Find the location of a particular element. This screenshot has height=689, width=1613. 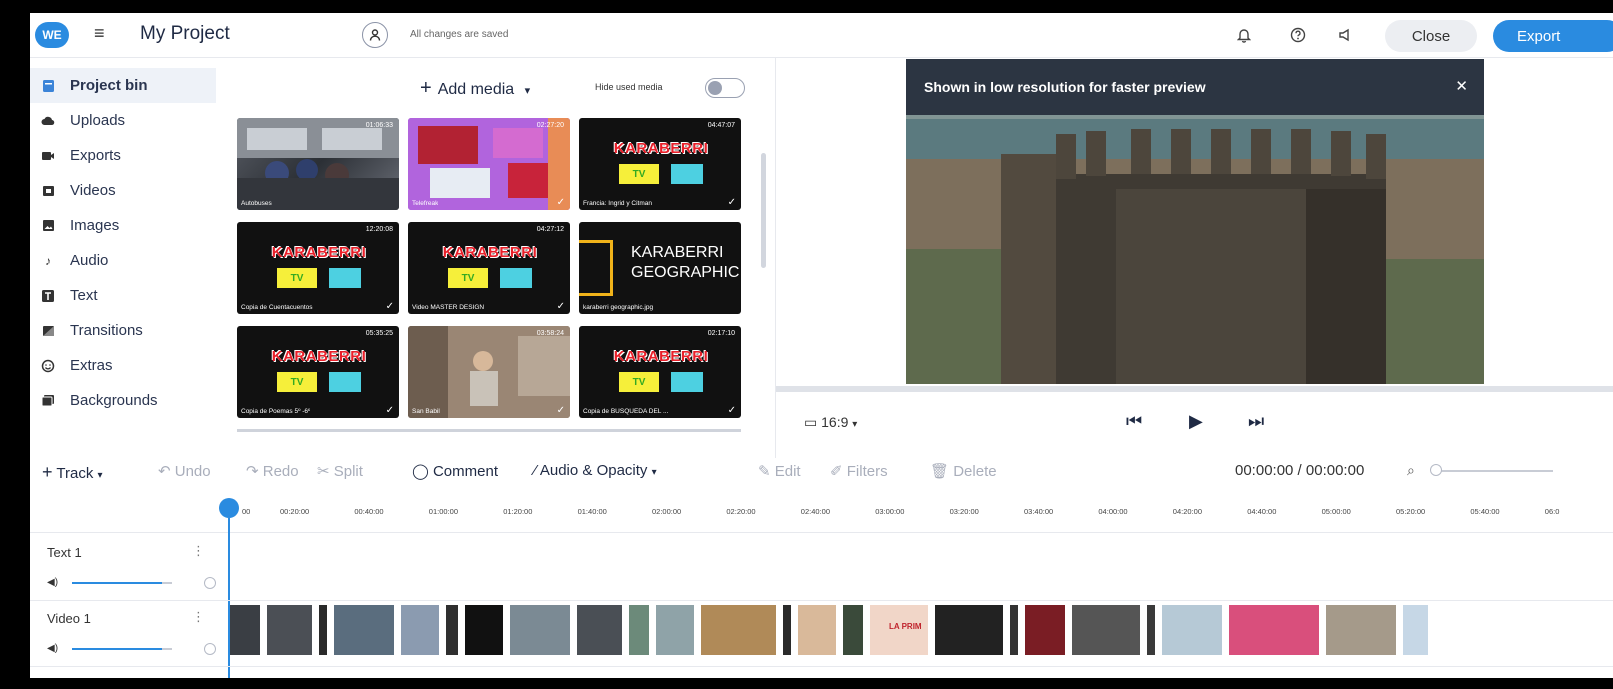

aspect-ratio-selector: ▭ 16:9 ▾ is located at coordinates (830, 422).